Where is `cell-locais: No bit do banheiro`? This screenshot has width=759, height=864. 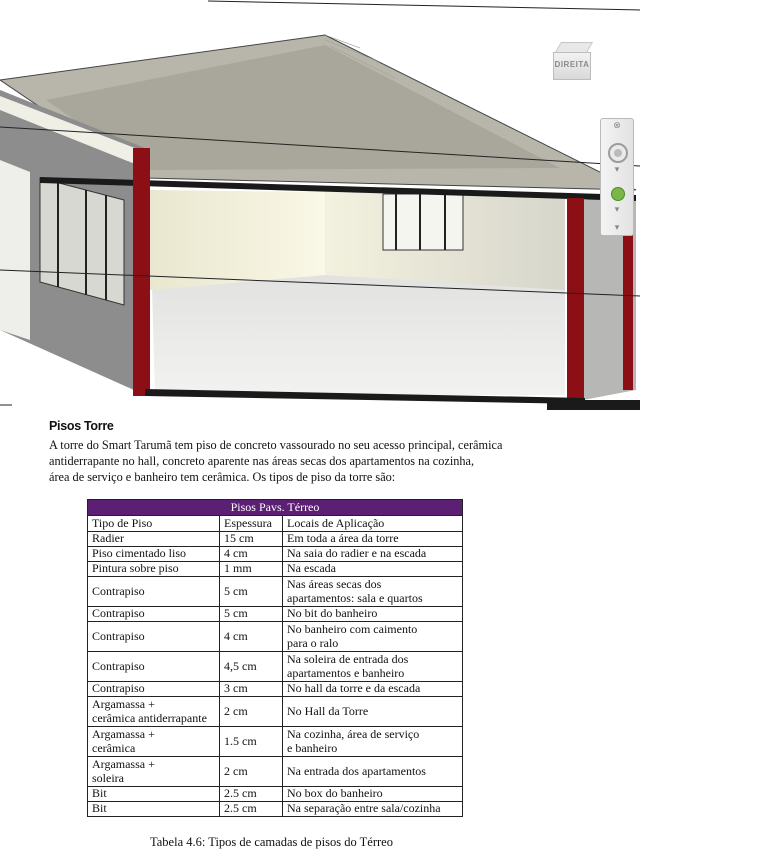 cell-locais: No bit do banheiro is located at coordinates (372, 614).